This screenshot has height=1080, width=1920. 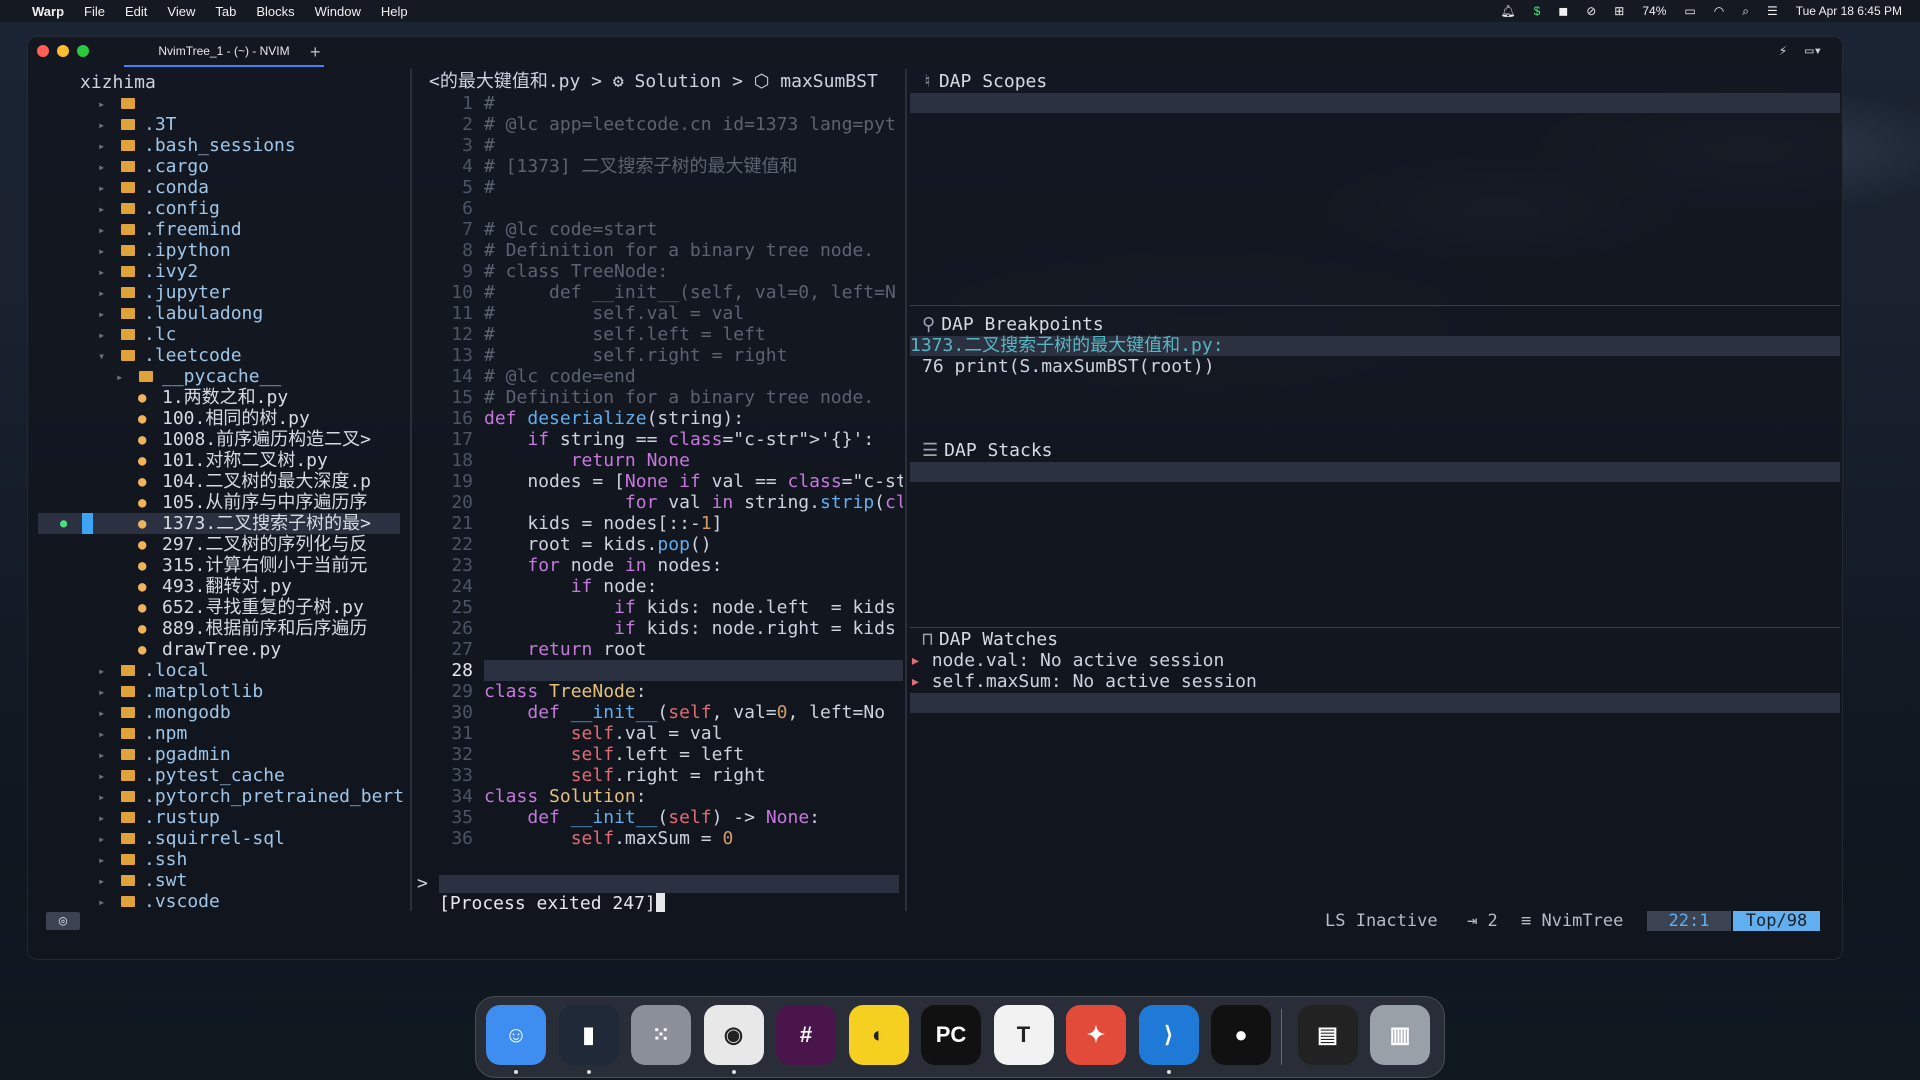 What do you see at coordinates (101, 356) in the screenshot?
I see `chevron-down-icon: ▾` at bounding box center [101, 356].